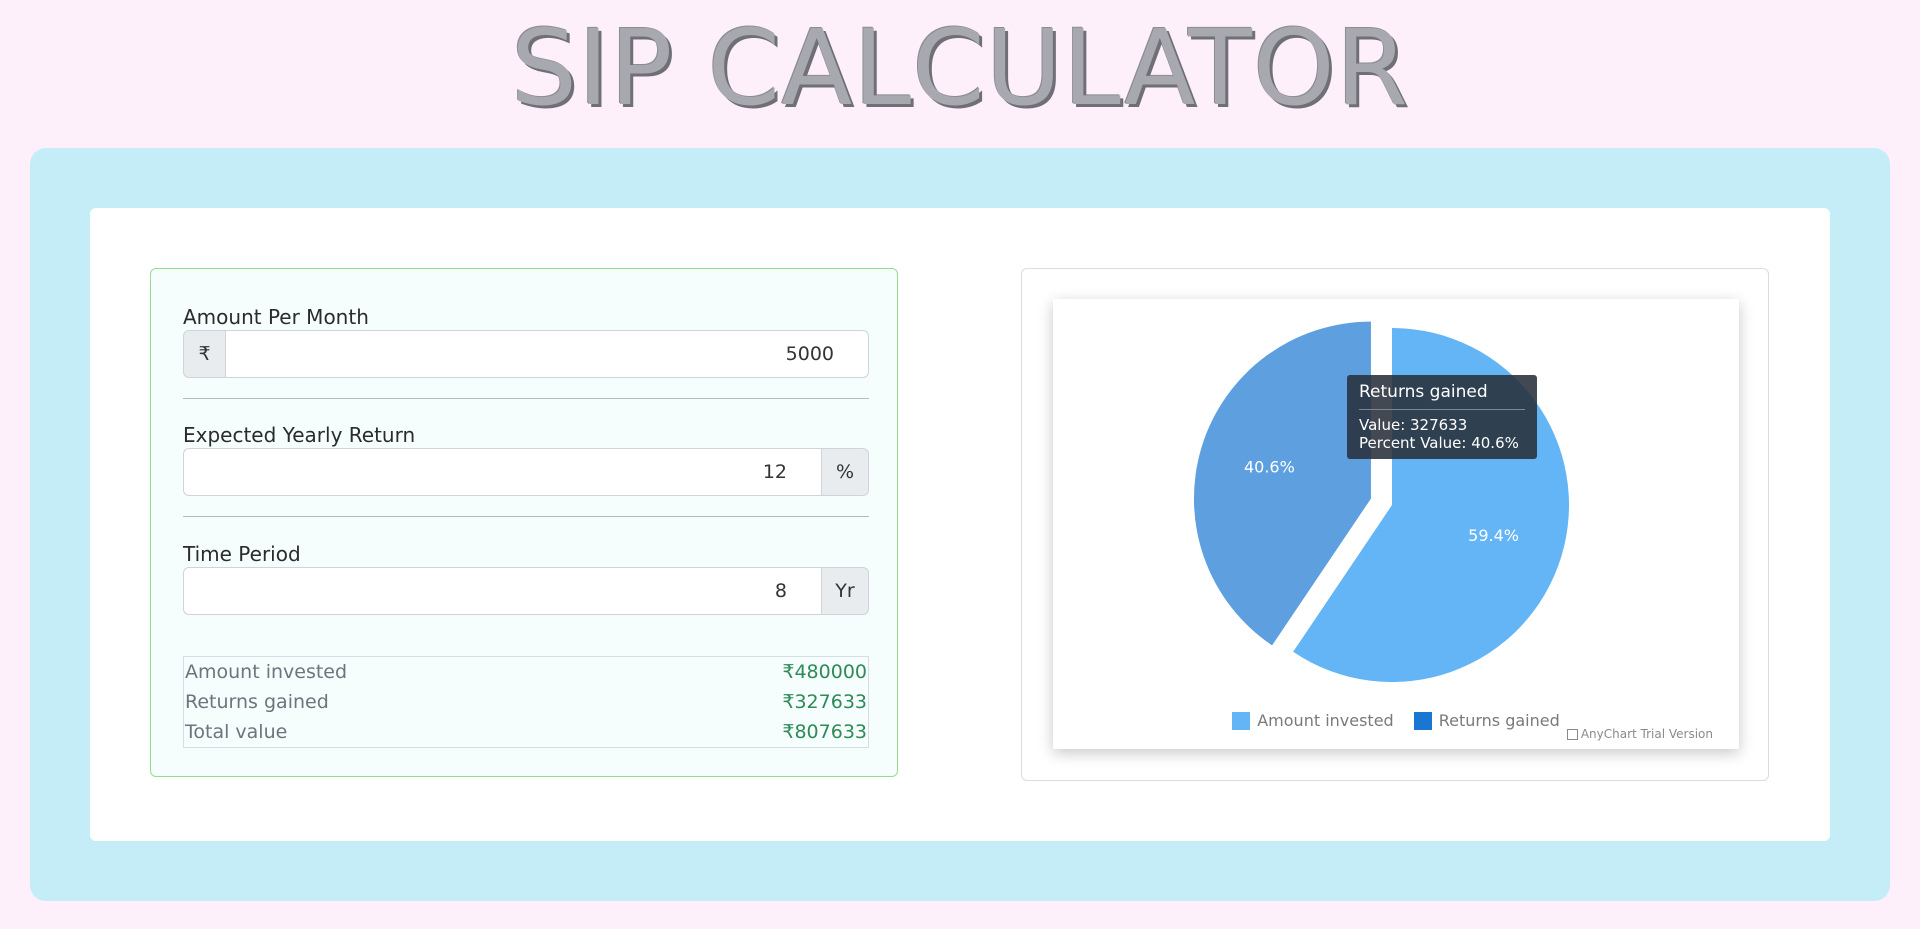 This screenshot has width=1920, height=929. Describe the element at coordinates (1493, 535) in the screenshot. I see `pie-data-label: 59.4%` at that location.